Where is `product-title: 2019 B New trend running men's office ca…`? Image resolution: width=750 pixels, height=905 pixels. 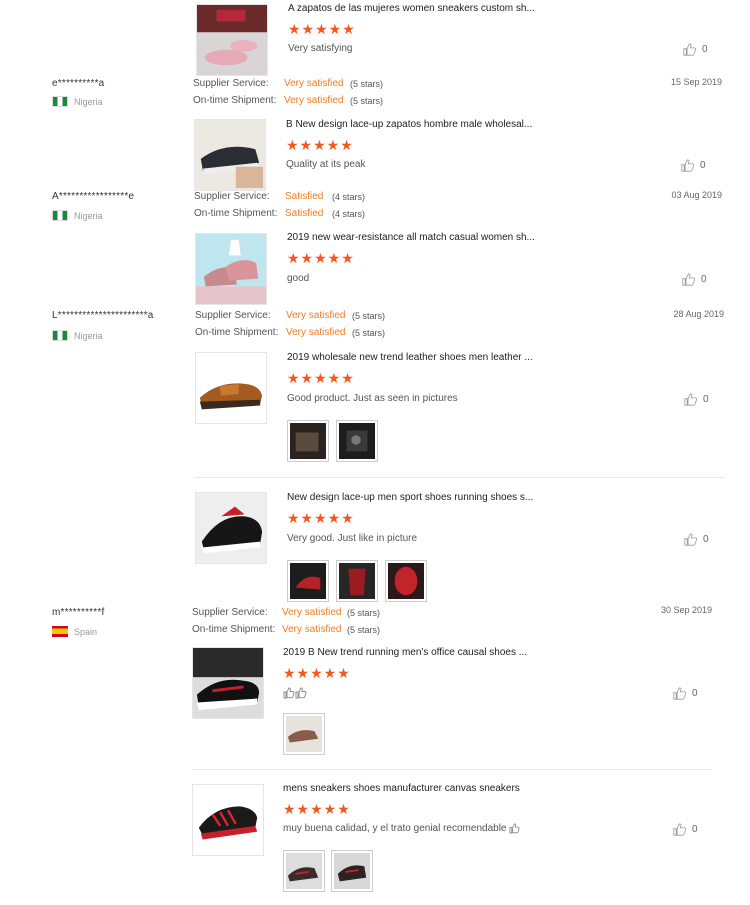 product-title: 2019 B New trend running men's office ca… is located at coordinates (405, 652).